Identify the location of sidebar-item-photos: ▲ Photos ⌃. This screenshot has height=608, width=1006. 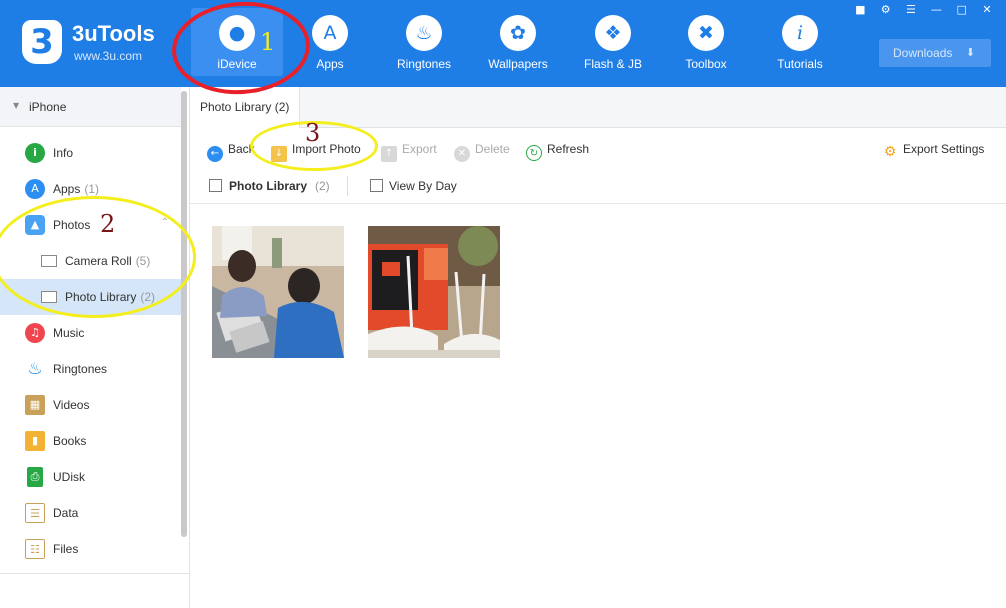
(90, 225).